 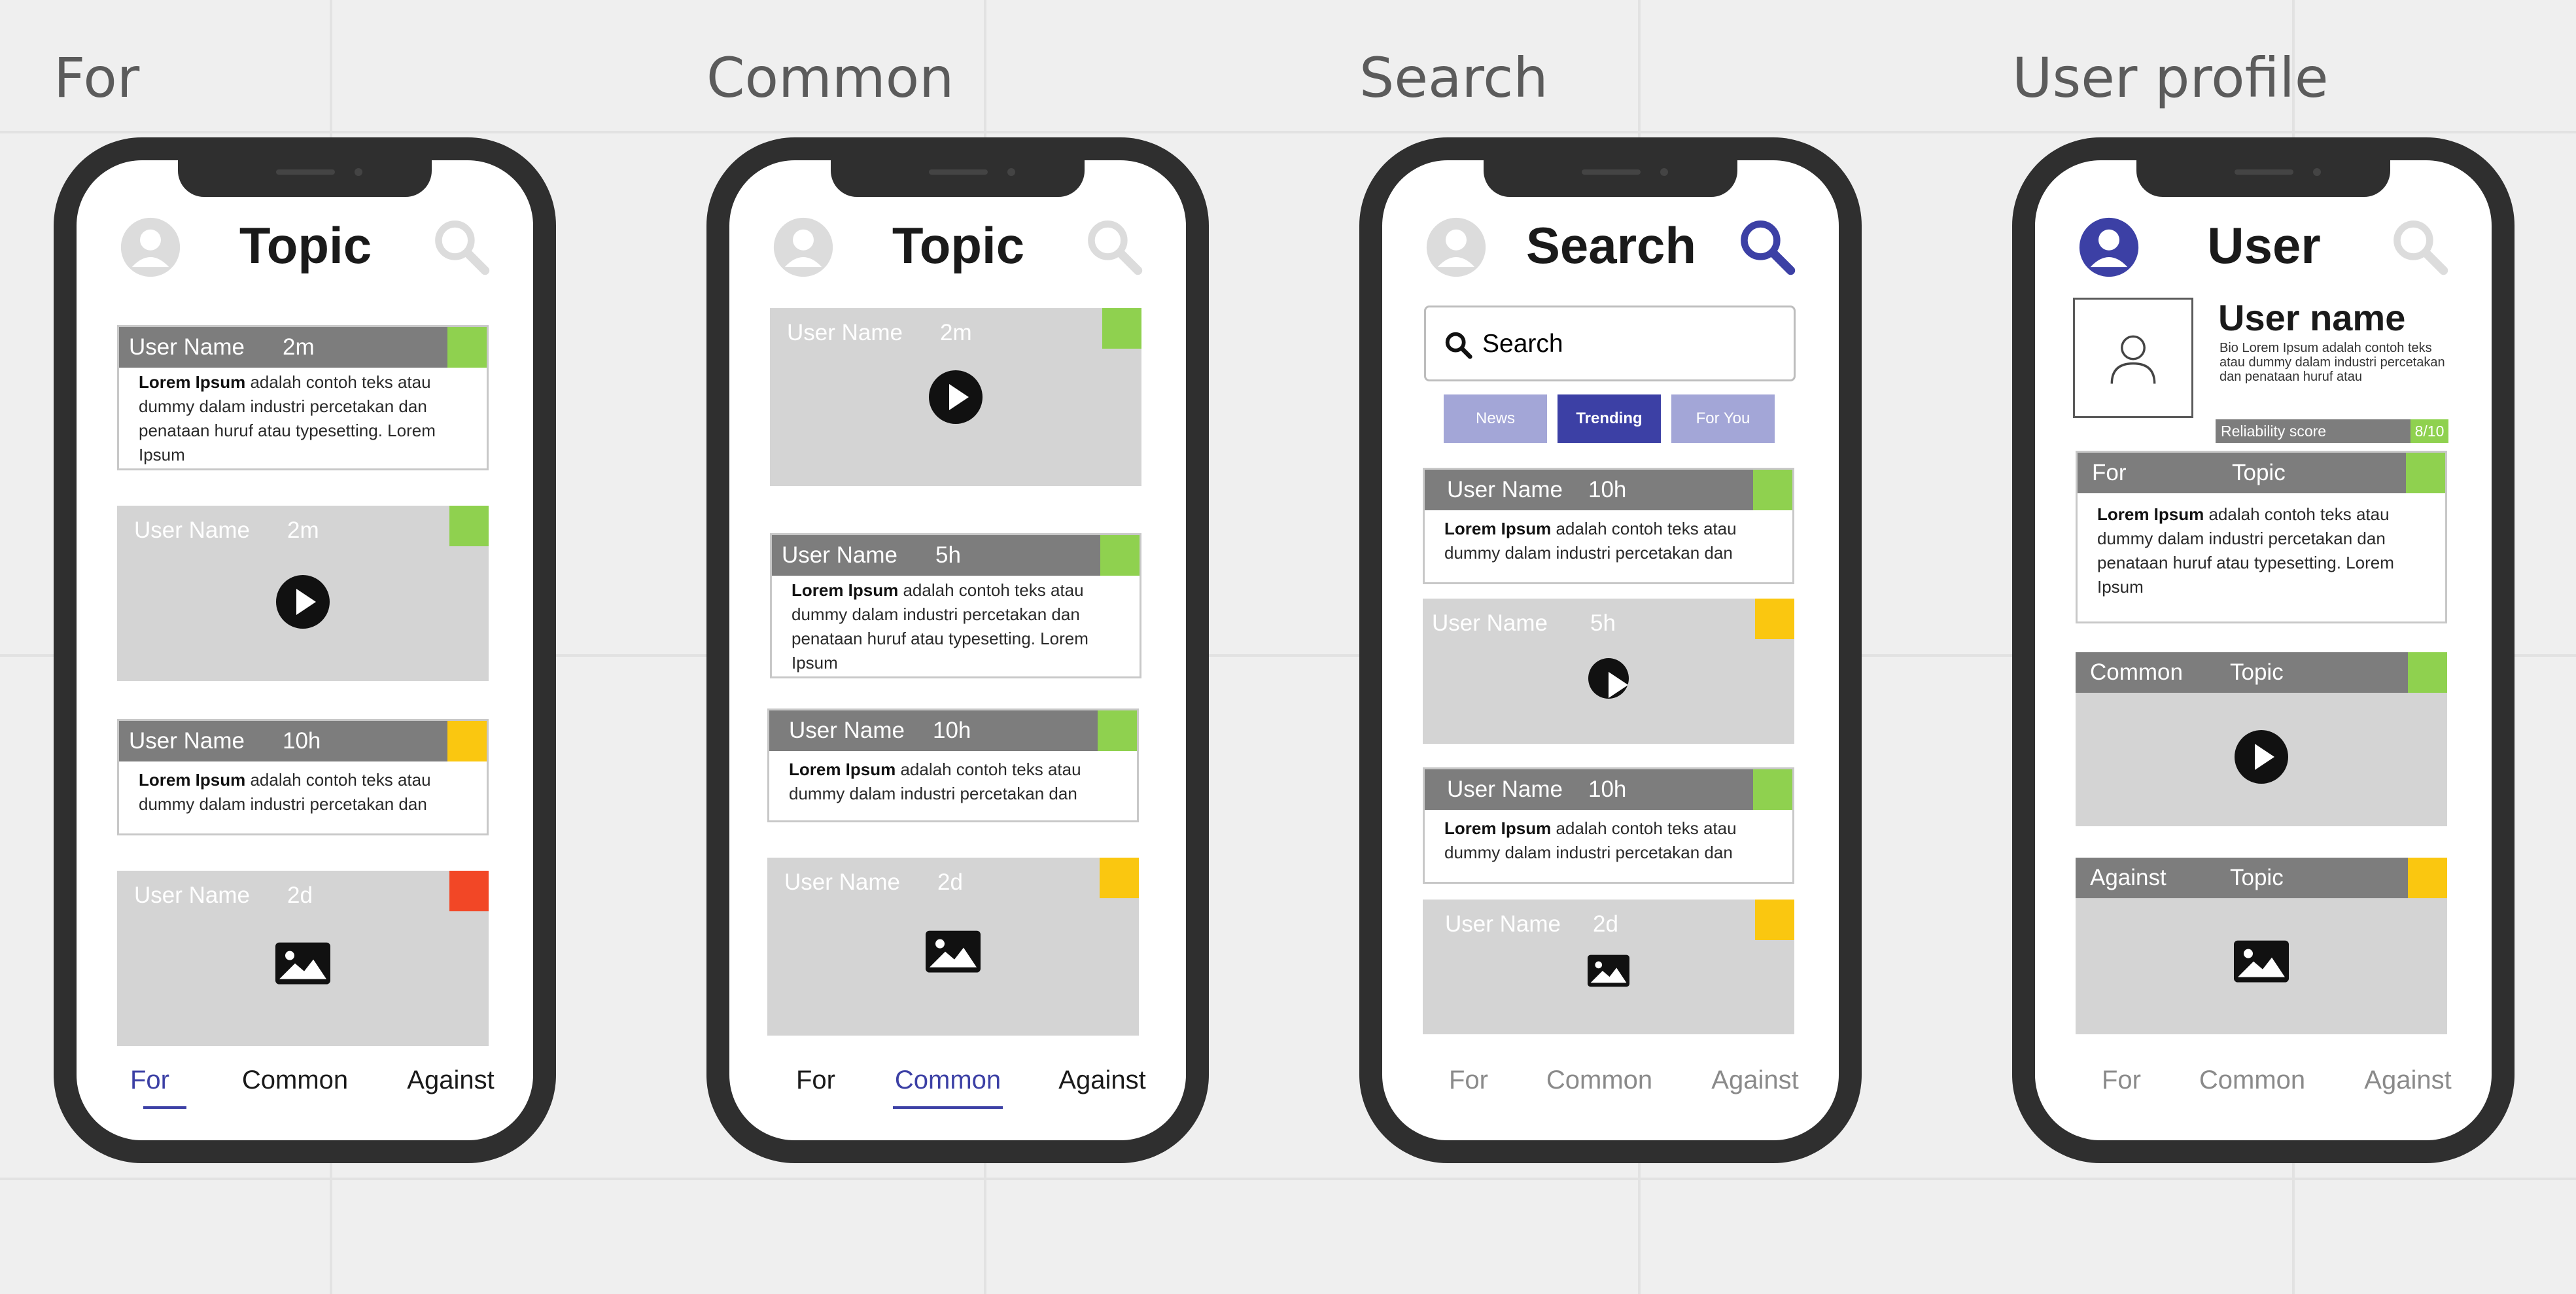 I want to click on filter-news: News, so click(x=1495, y=418).